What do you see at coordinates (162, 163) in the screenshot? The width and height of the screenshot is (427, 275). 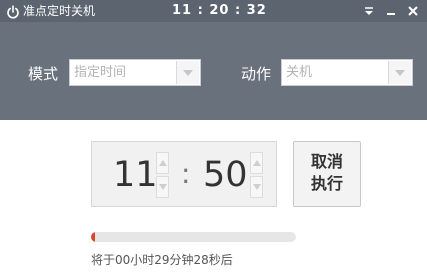 I see `hour-up-icon` at bounding box center [162, 163].